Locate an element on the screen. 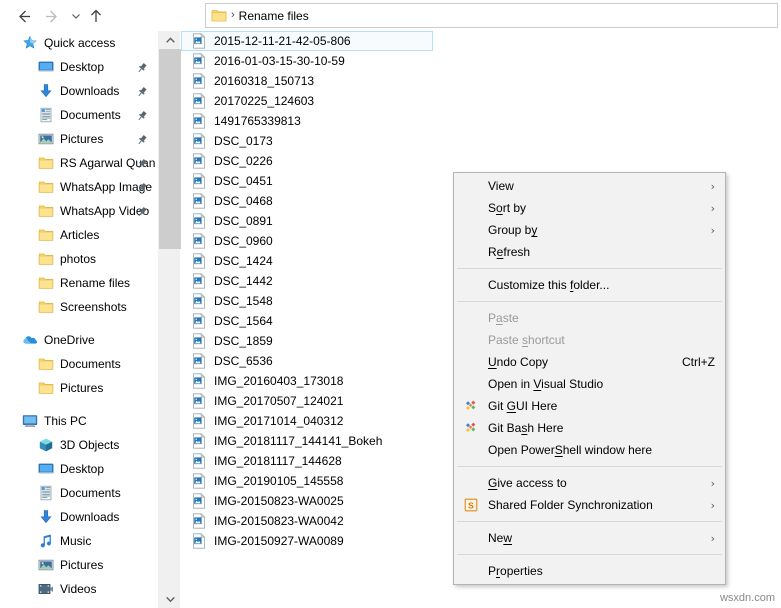  file-list-item: DSC_0451 is located at coordinates (307, 181).